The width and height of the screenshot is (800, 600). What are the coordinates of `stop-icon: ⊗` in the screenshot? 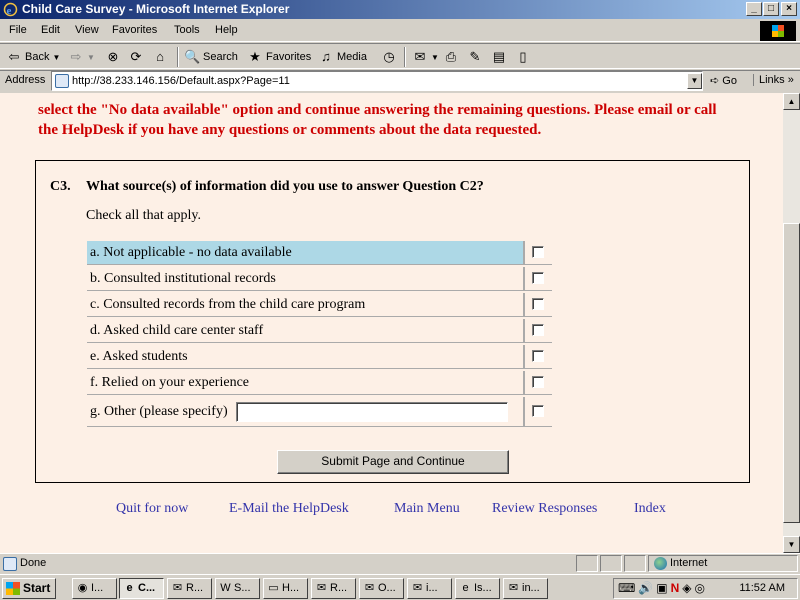 It's located at (113, 56).